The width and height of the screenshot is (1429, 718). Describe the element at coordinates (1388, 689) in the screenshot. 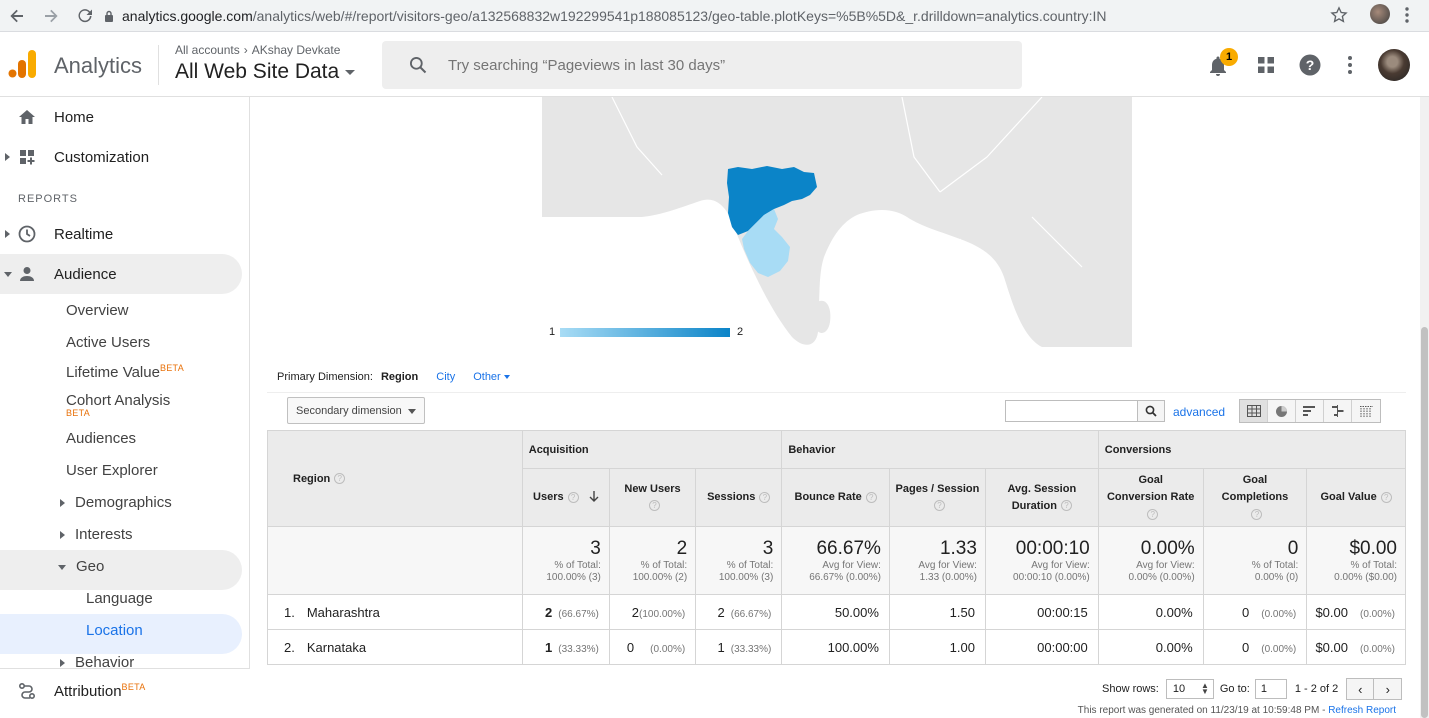

I see `next-page-button: ›` at that location.